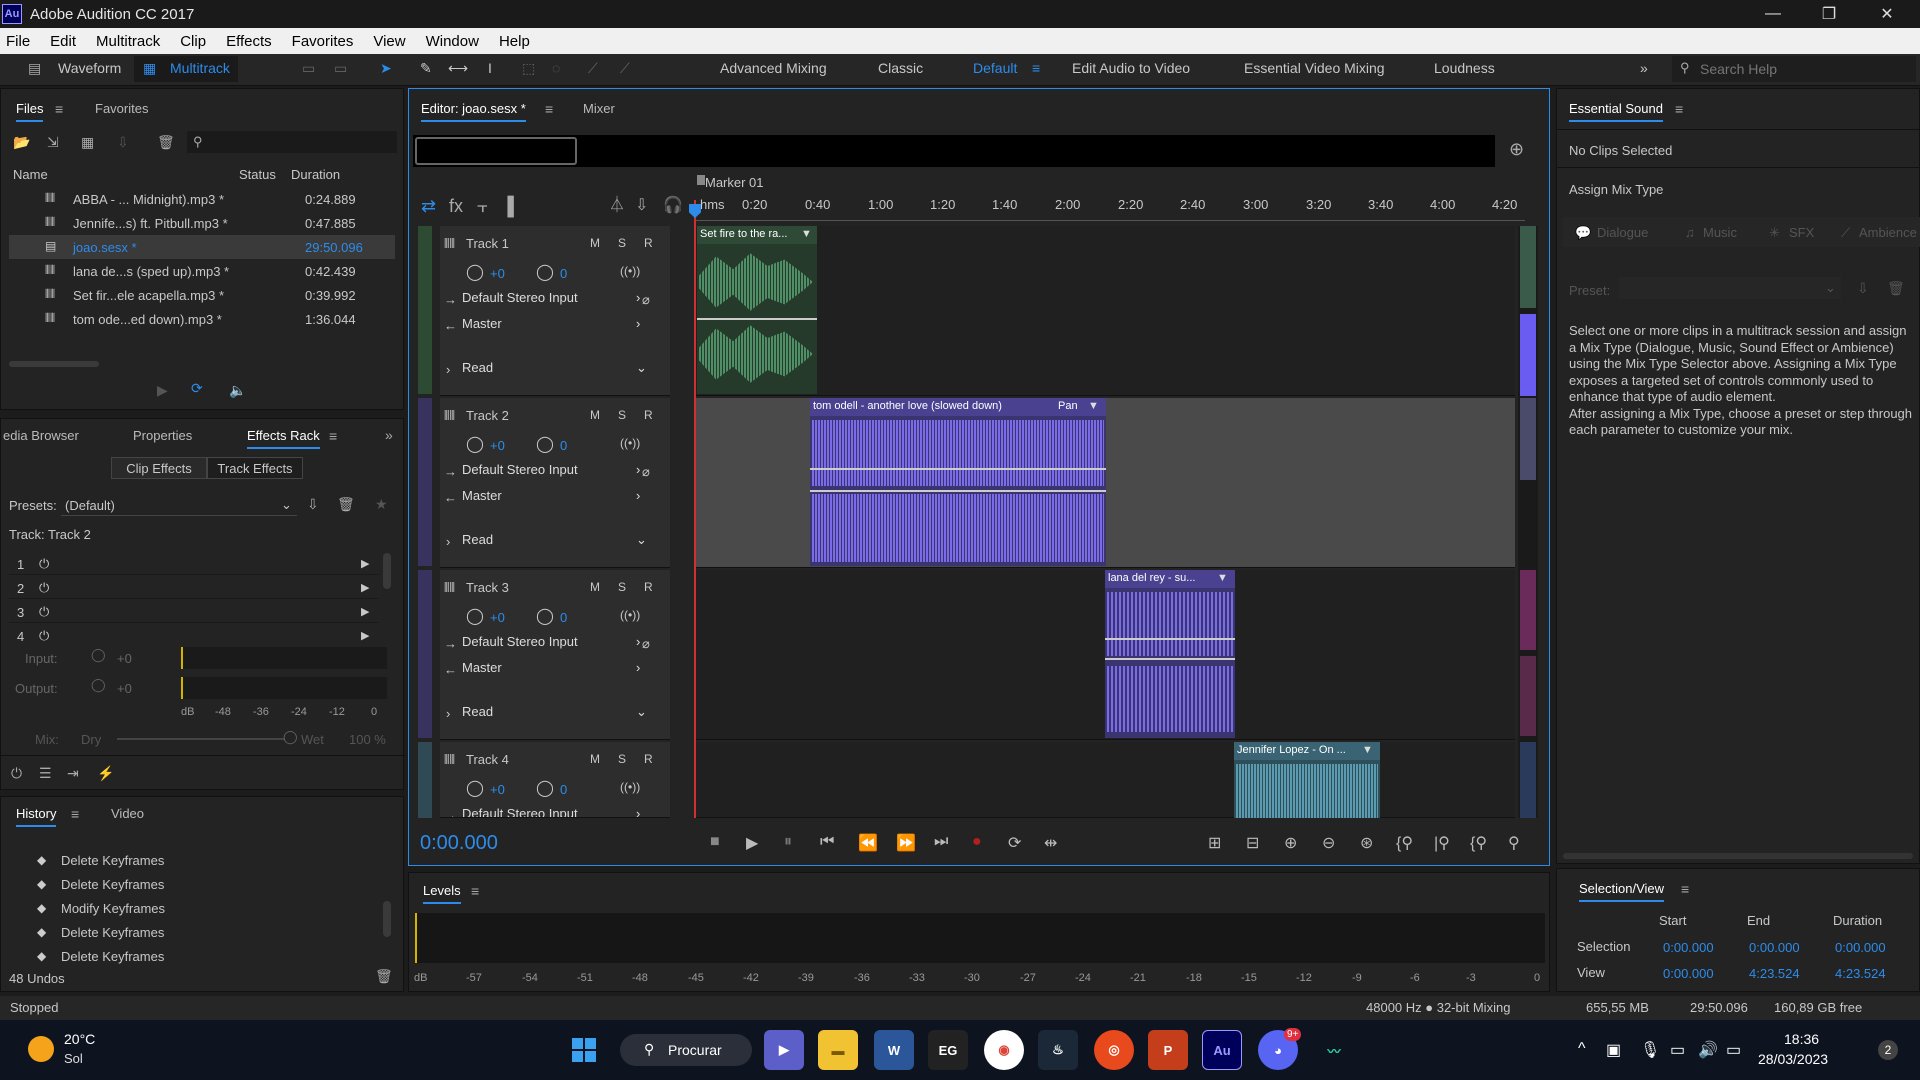 This screenshot has height=1080, width=1920. I want to click on view-duration: 4:23.524, so click(1860, 973).